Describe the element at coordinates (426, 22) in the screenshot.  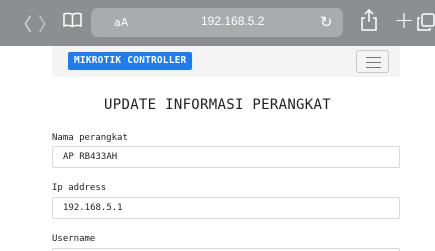
I see `tabs-overview-icon` at that location.